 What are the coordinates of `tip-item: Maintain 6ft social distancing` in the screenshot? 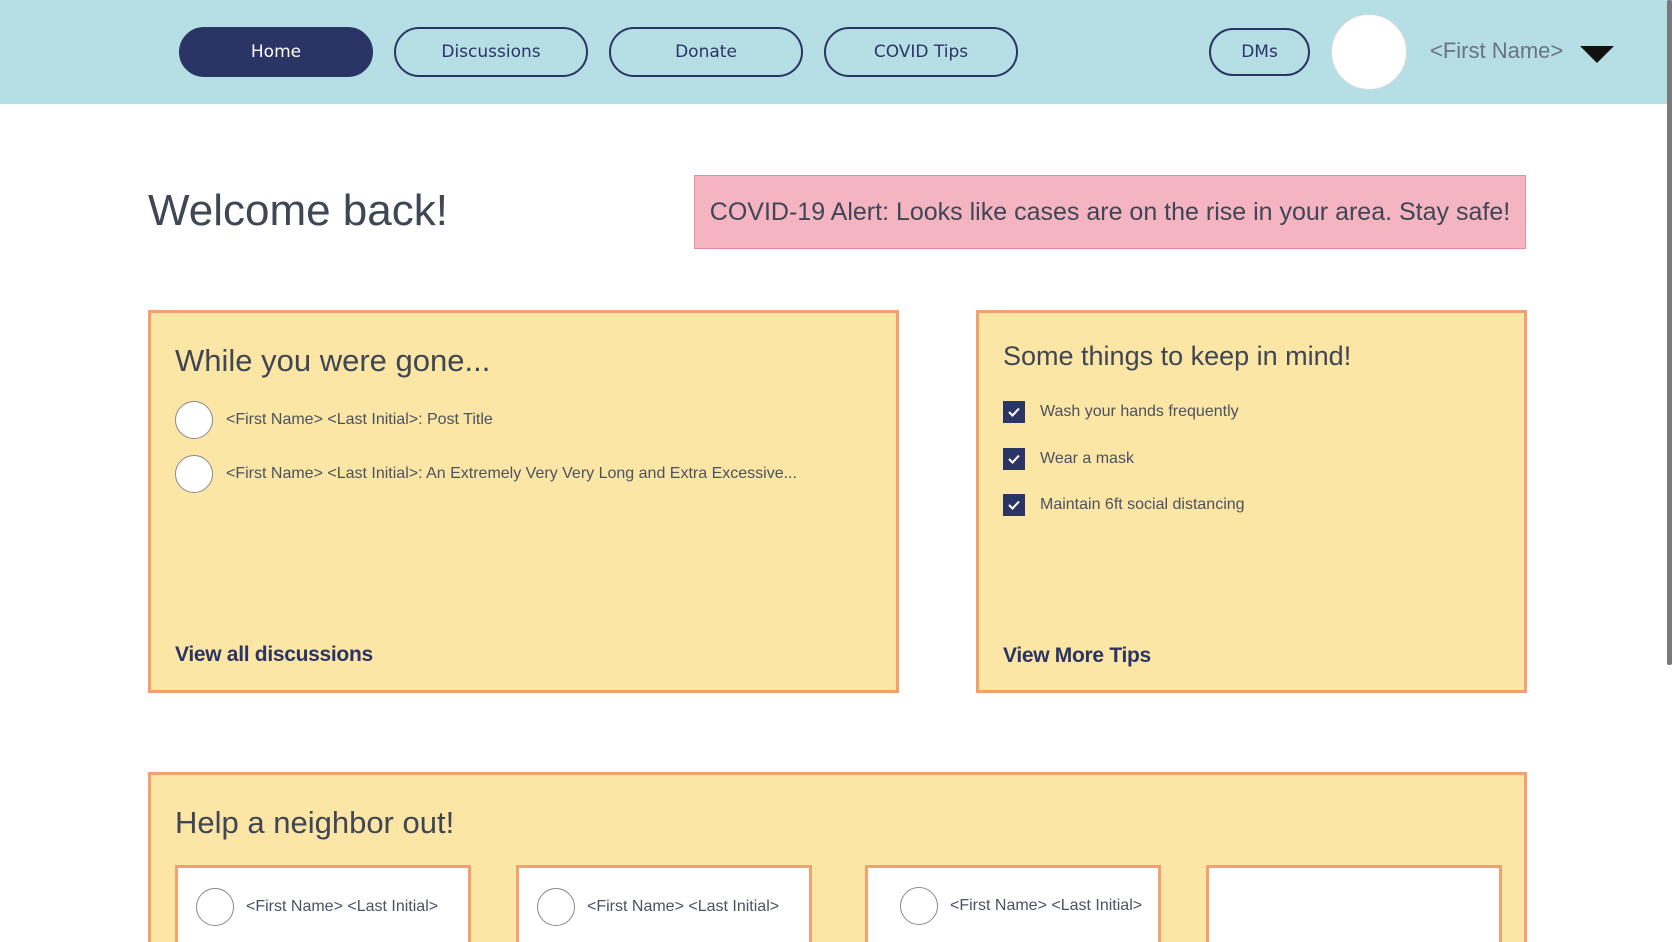 It's located at (1124, 505).